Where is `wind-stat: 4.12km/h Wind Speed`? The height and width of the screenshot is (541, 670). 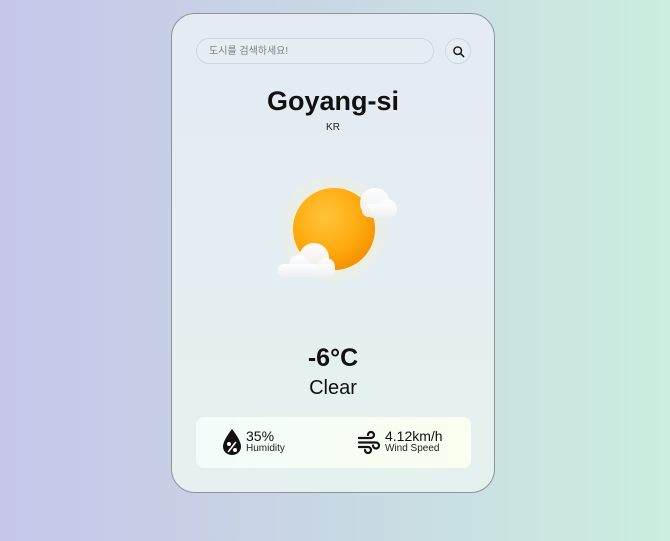
wind-stat: 4.12km/h Wind Speed is located at coordinates (400, 442).